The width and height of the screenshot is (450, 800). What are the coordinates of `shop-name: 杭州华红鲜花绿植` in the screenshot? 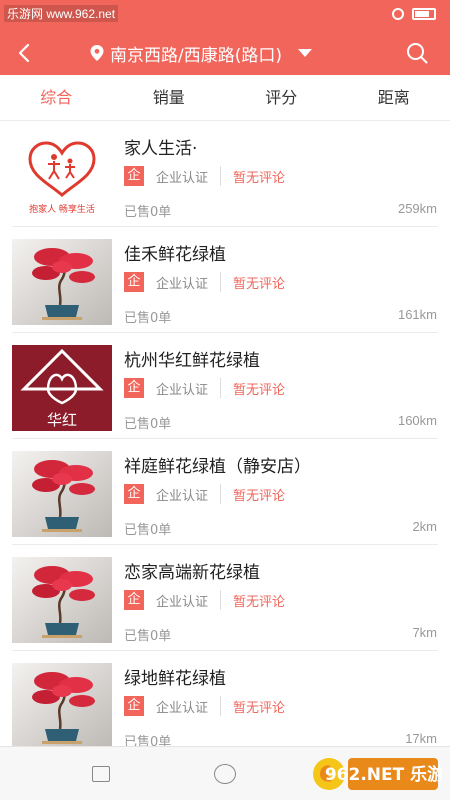 It's located at (192, 361).